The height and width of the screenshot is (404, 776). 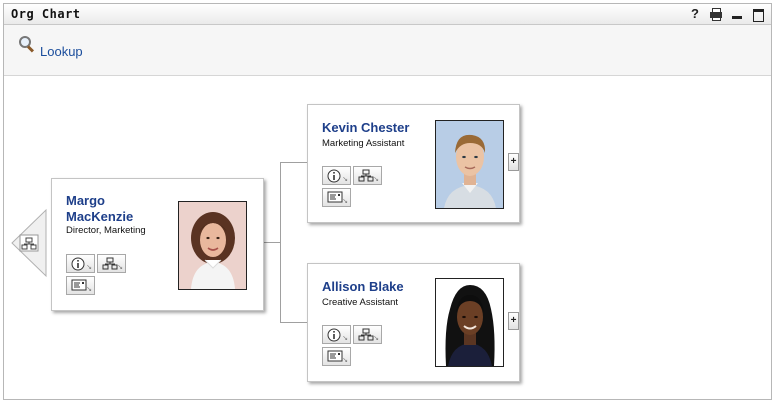 I want to click on minimize-icon, so click(x=737, y=14).